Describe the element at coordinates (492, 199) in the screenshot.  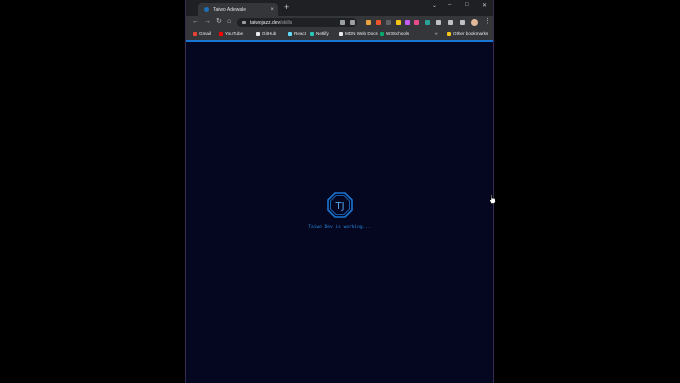
I see `hand-cursor-icon` at that location.